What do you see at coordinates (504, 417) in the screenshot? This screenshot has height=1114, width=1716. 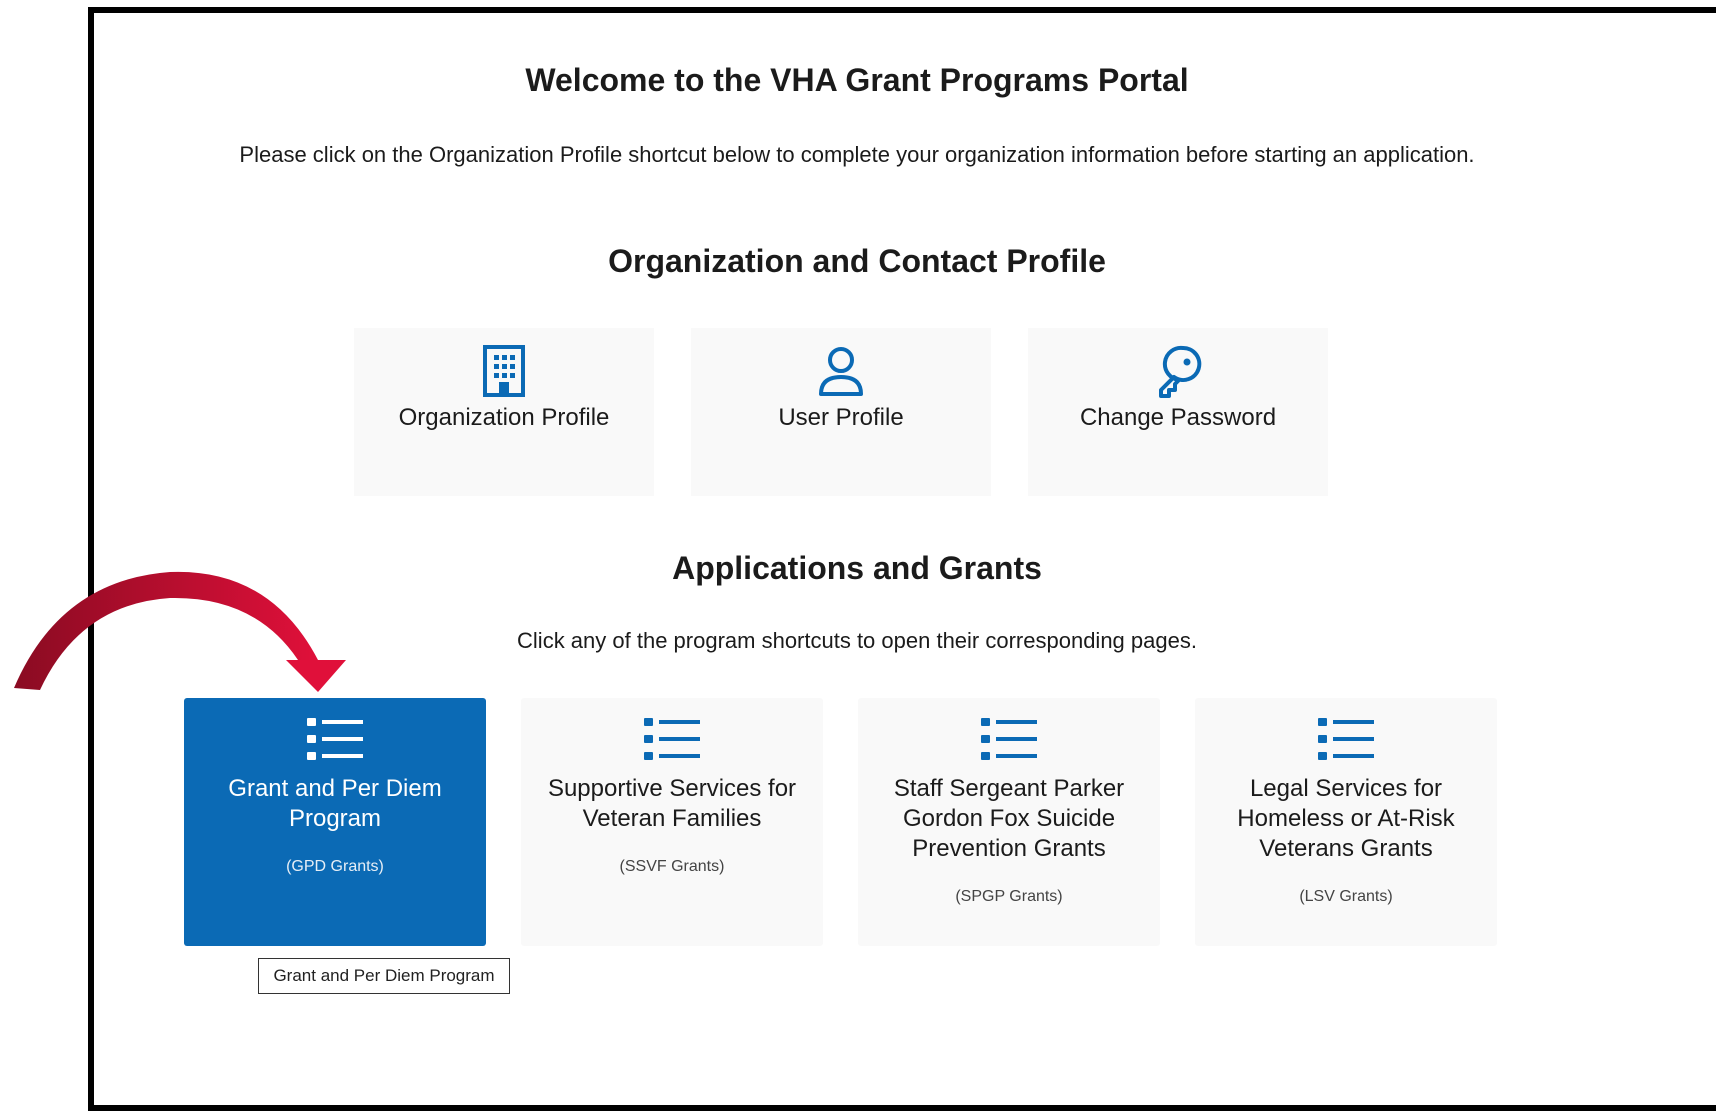 I see `organization-profile-label: Organization Profile` at bounding box center [504, 417].